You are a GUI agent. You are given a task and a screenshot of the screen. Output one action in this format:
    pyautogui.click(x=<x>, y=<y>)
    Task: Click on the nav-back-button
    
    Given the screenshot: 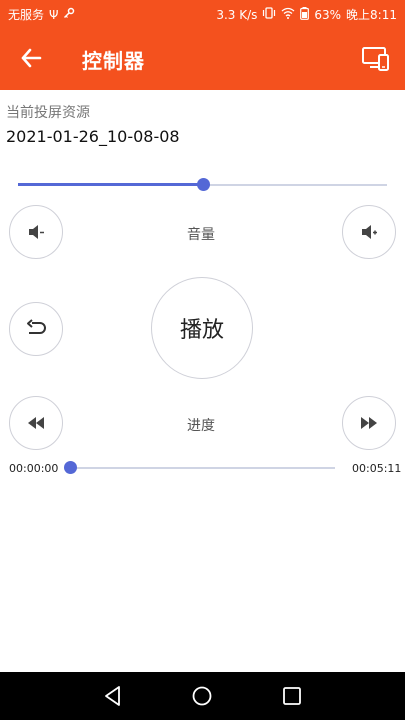 What is the action you would take?
    pyautogui.click(x=113, y=696)
    